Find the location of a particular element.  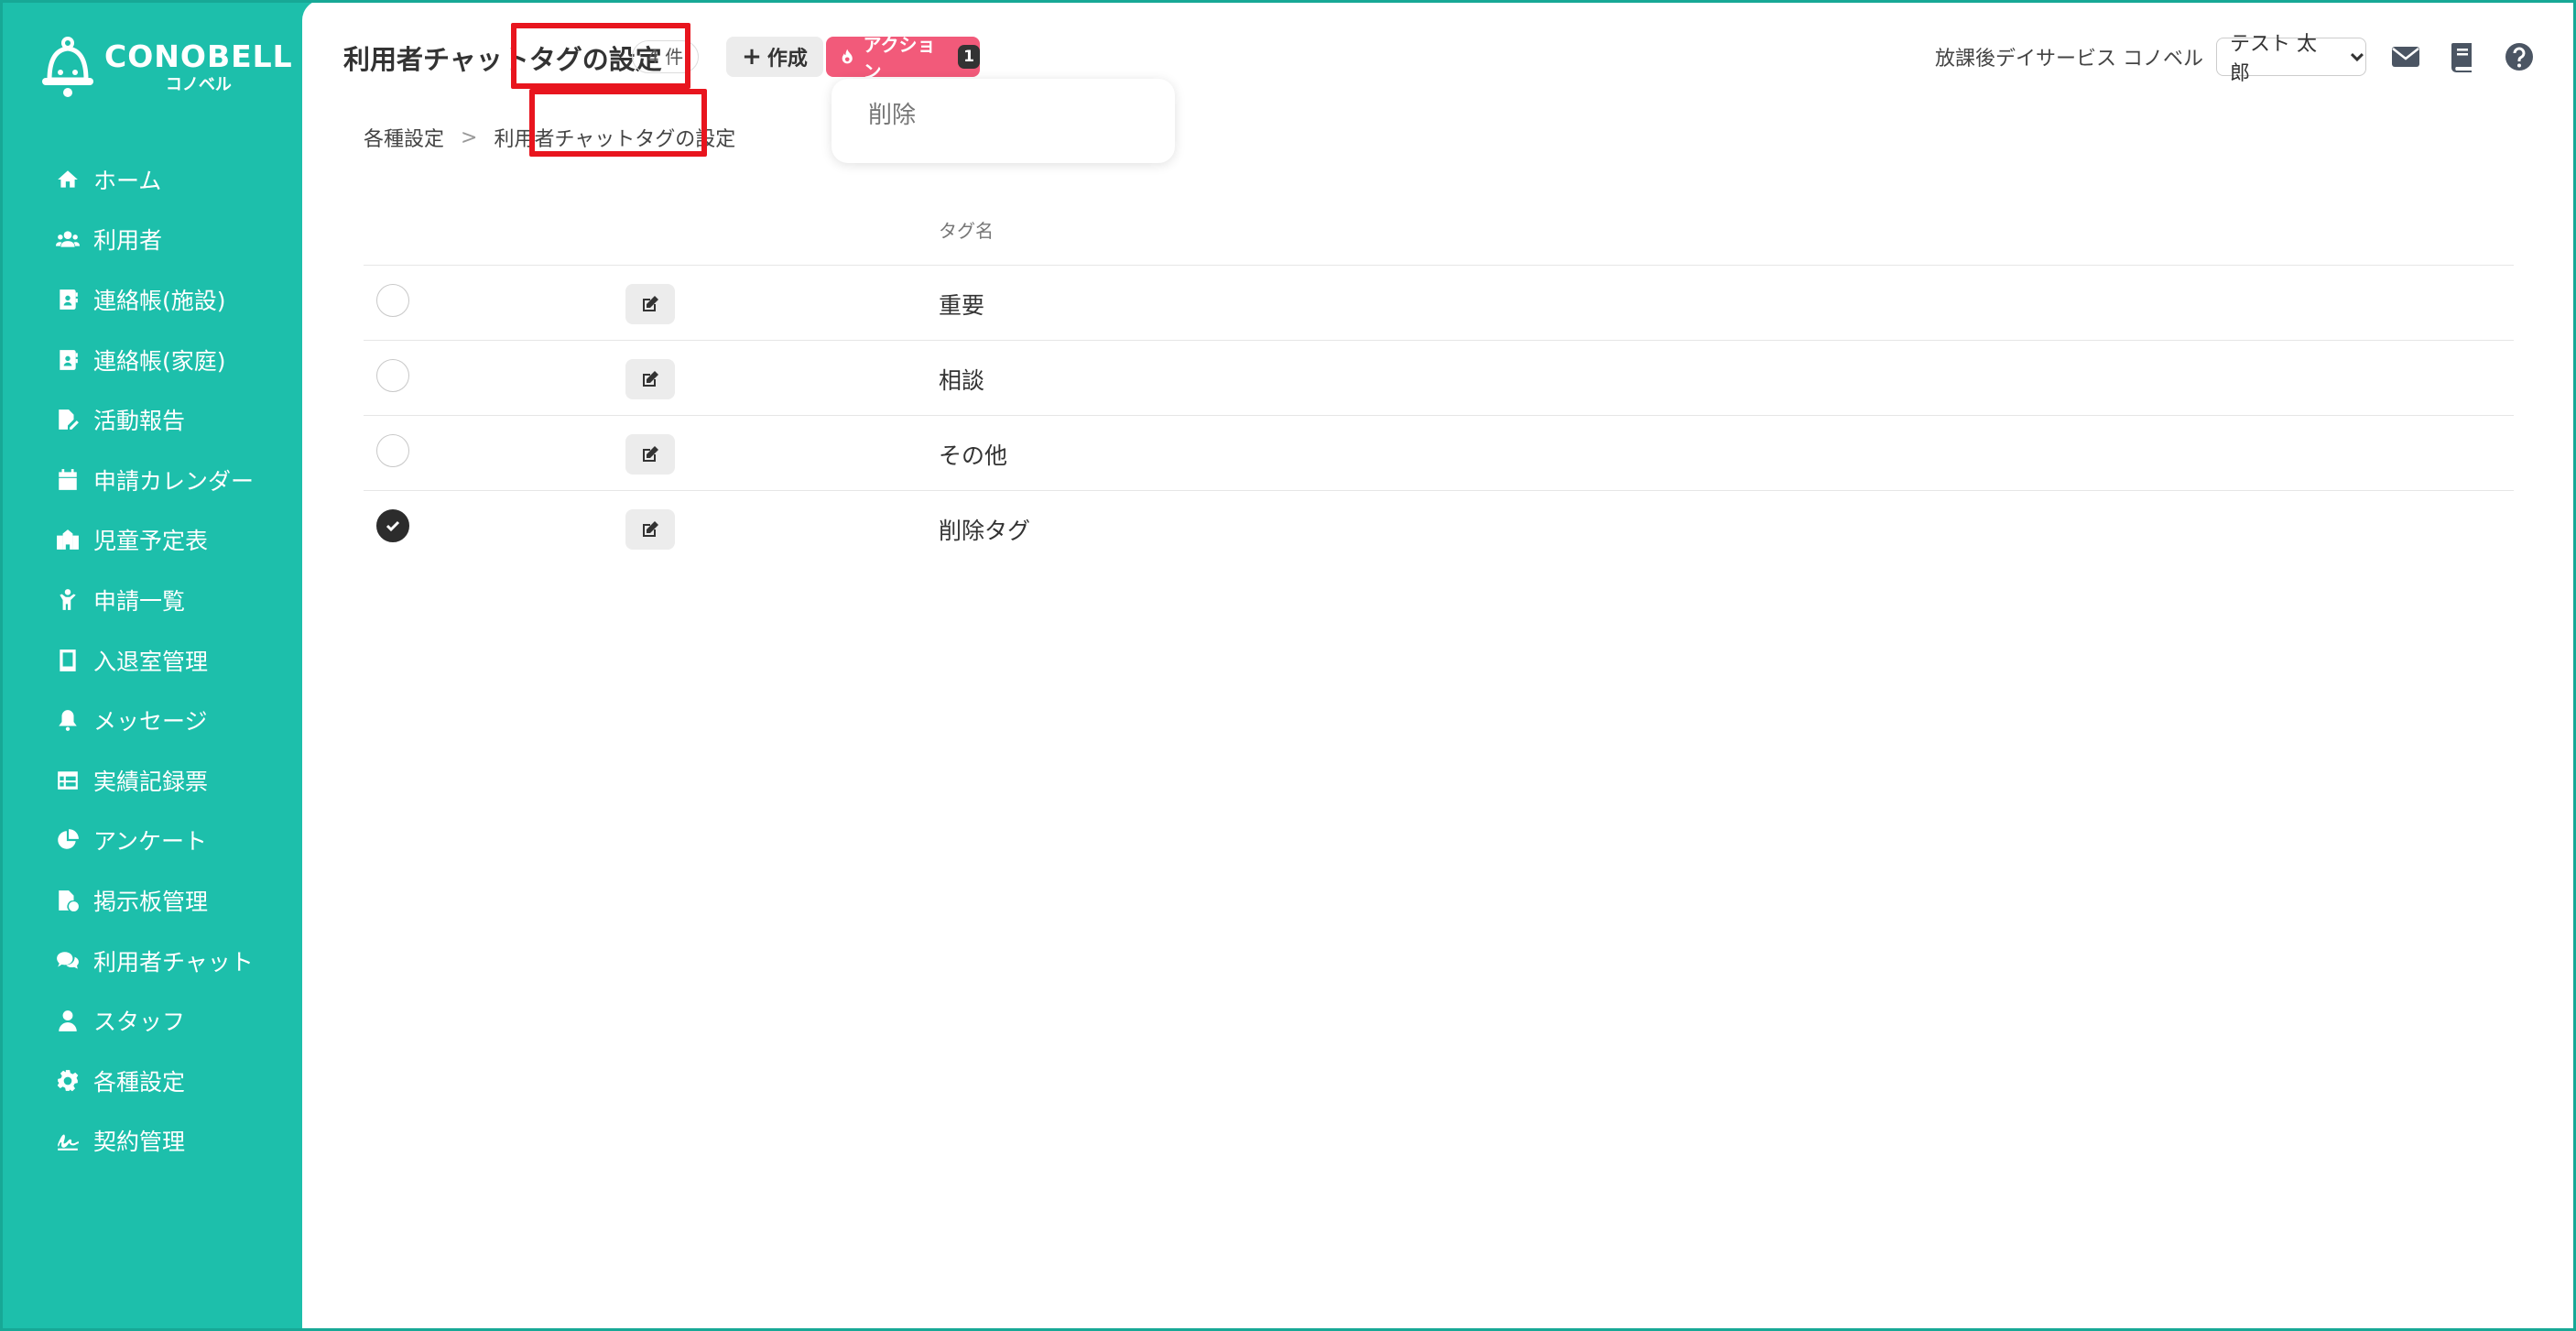

sidebar-item-application-calendar: 申請カレンダー is located at coordinates (151, 480).